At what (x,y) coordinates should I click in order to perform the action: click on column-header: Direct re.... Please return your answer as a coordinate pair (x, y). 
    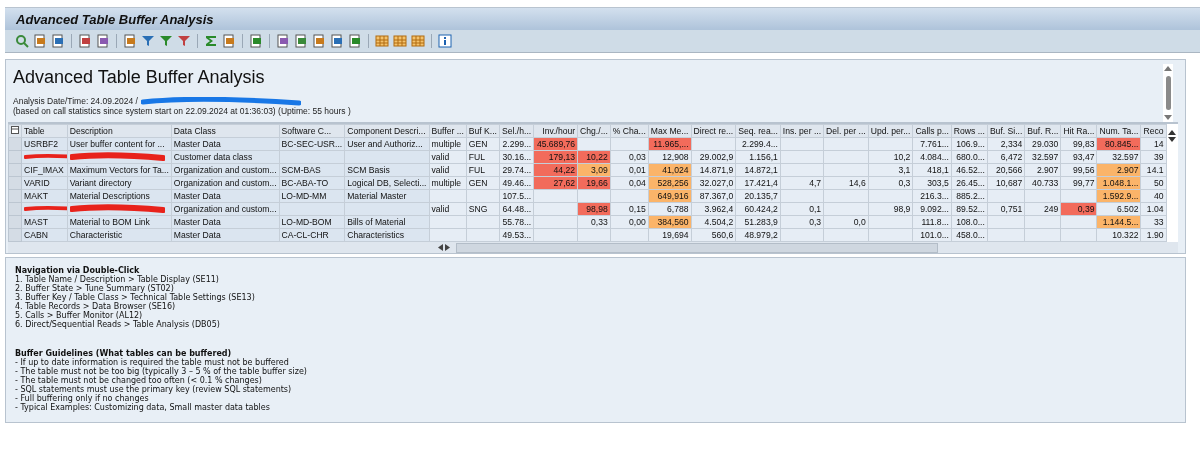
    Looking at the image, I should click on (713, 131).